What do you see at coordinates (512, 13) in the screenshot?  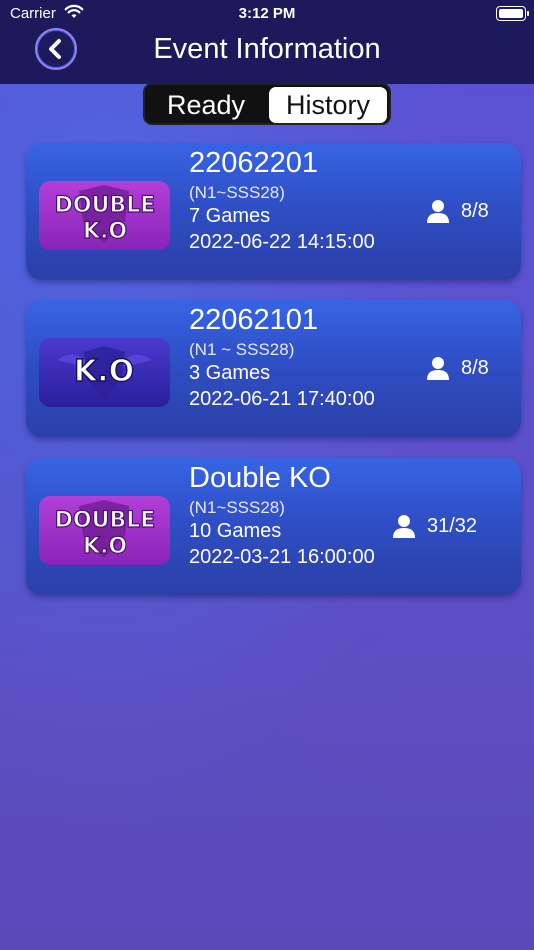 I see `battery-icon` at bounding box center [512, 13].